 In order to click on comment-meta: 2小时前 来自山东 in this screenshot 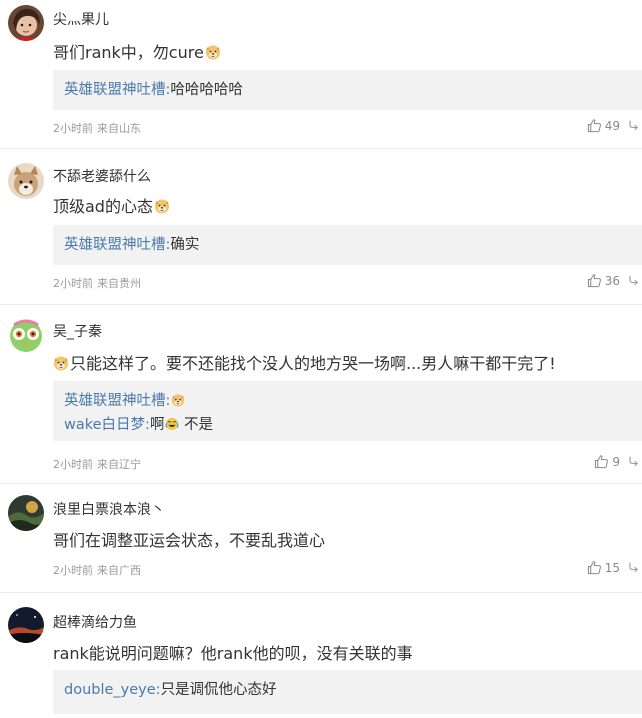, I will do `click(99, 128)`.